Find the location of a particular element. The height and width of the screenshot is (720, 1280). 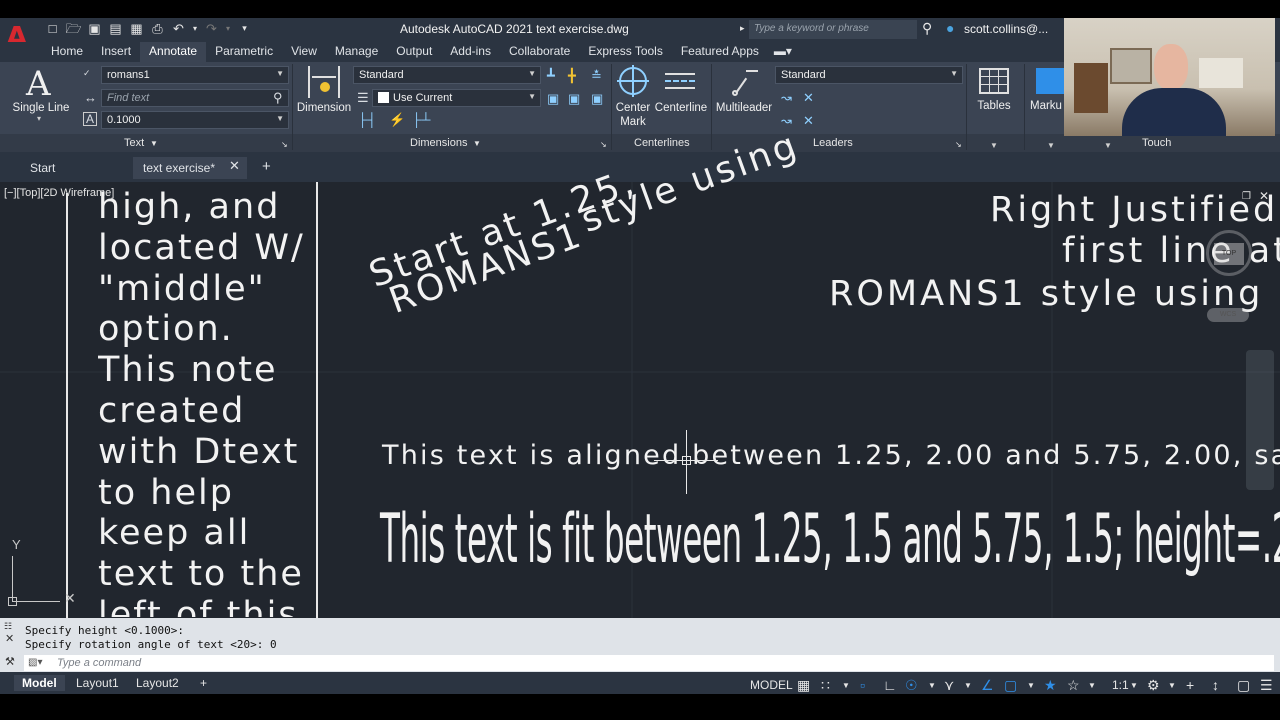

multileader-button-label: Multileader is located at coordinates (744, 108).